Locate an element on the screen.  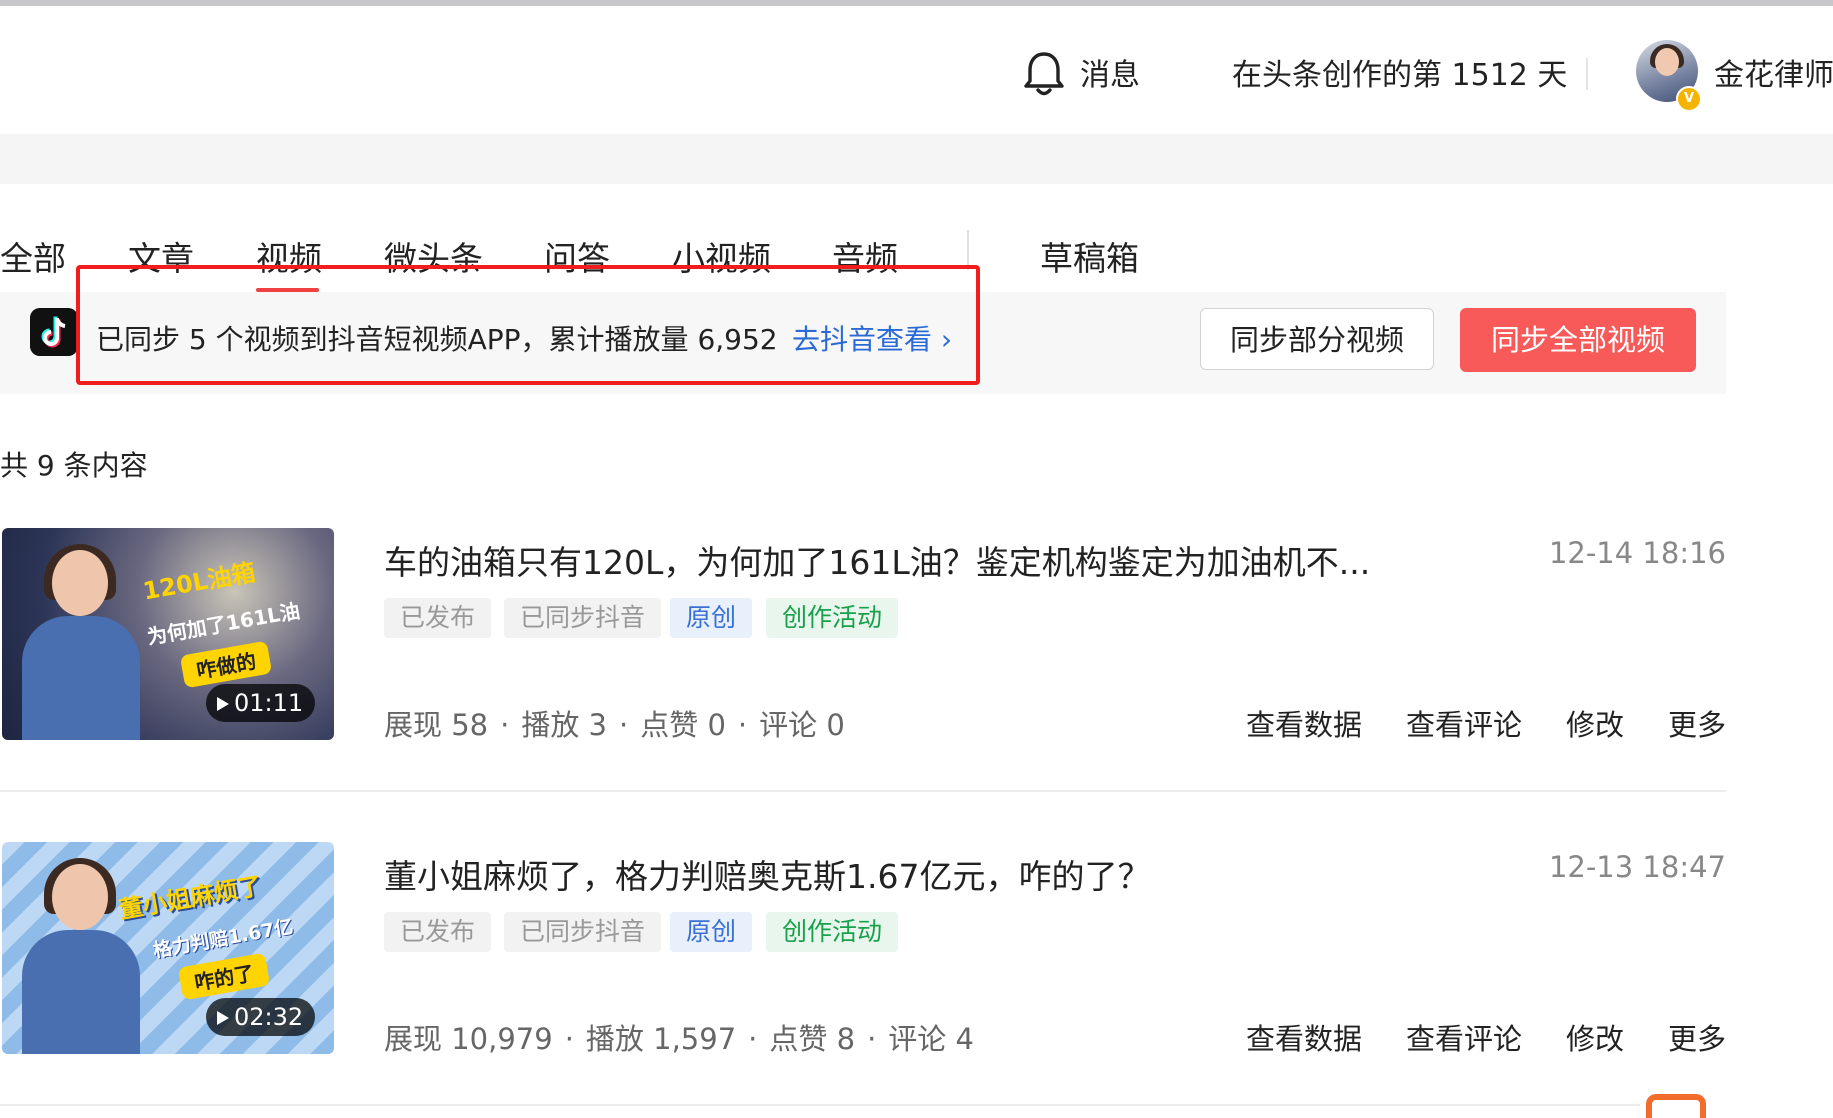
thumb-line: 为何加了161L油 is located at coordinates (223, 624).